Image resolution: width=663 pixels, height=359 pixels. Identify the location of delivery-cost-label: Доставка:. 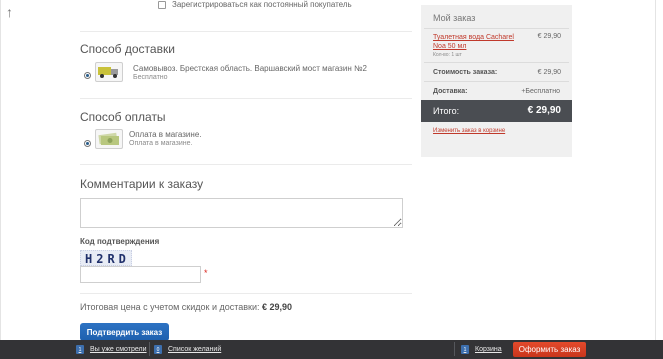
(450, 91).